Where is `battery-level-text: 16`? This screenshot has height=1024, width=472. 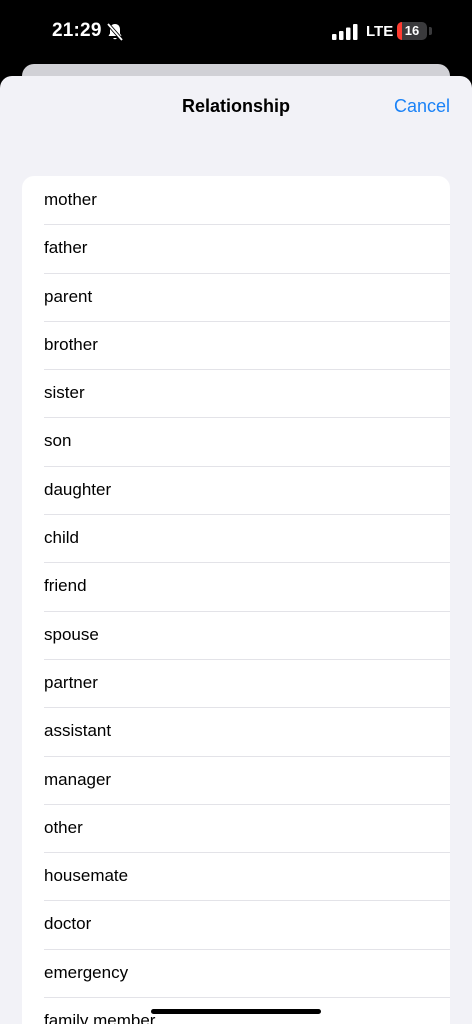 battery-level-text: 16 is located at coordinates (412, 30).